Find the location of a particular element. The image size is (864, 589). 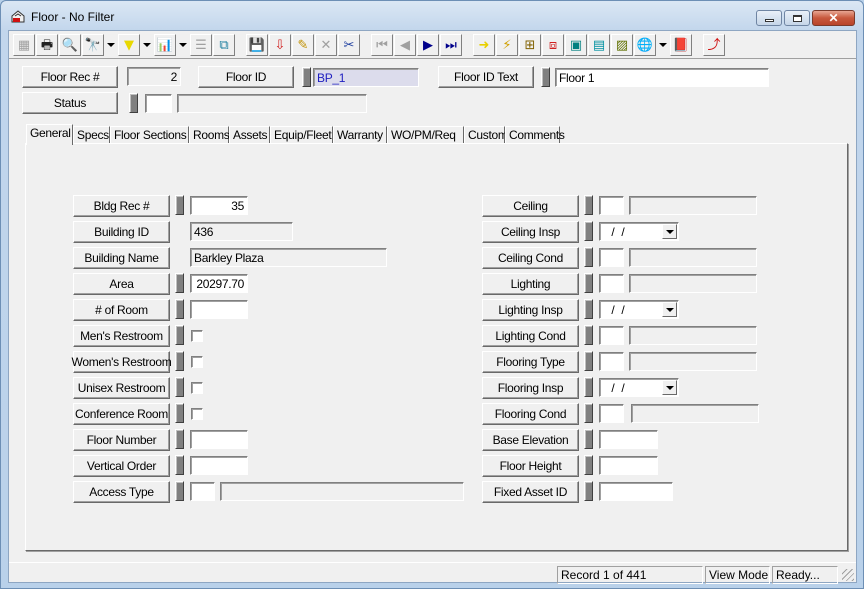

goto-button: ➜ is located at coordinates (484, 45).